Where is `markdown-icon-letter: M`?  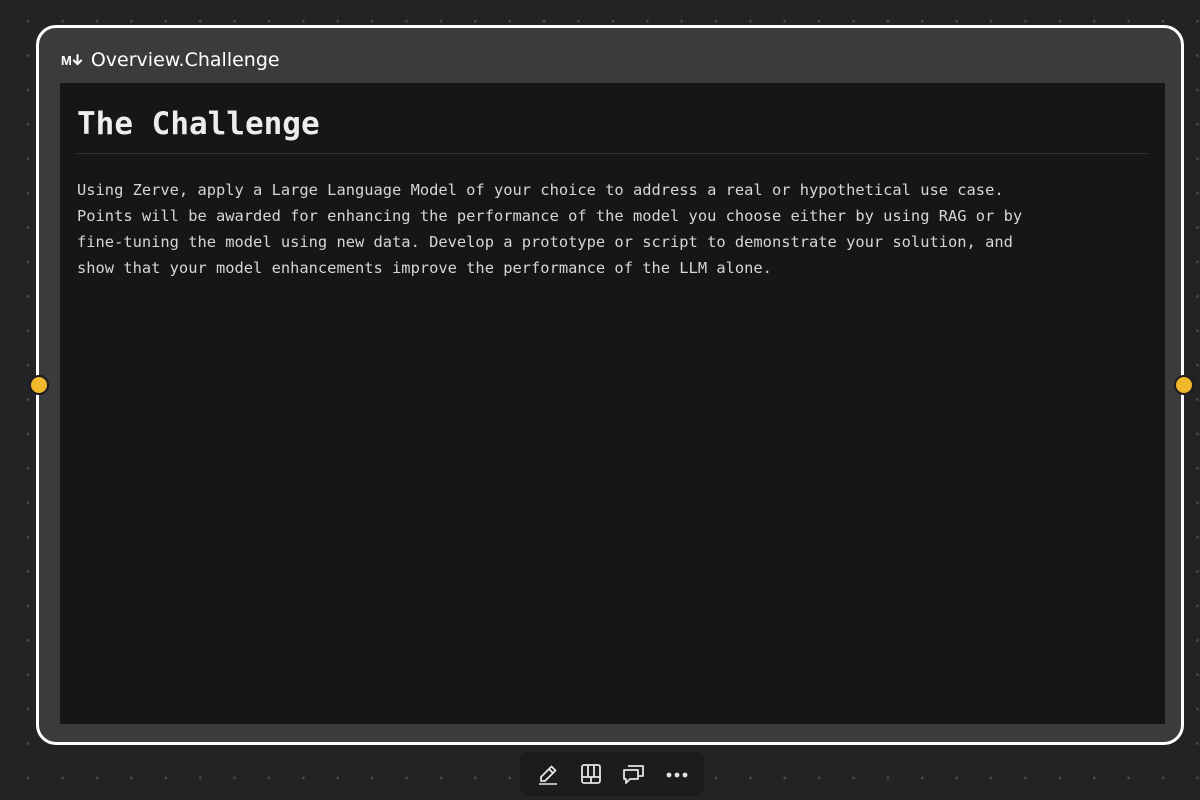
markdown-icon-letter: M is located at coordinates (66, 60).